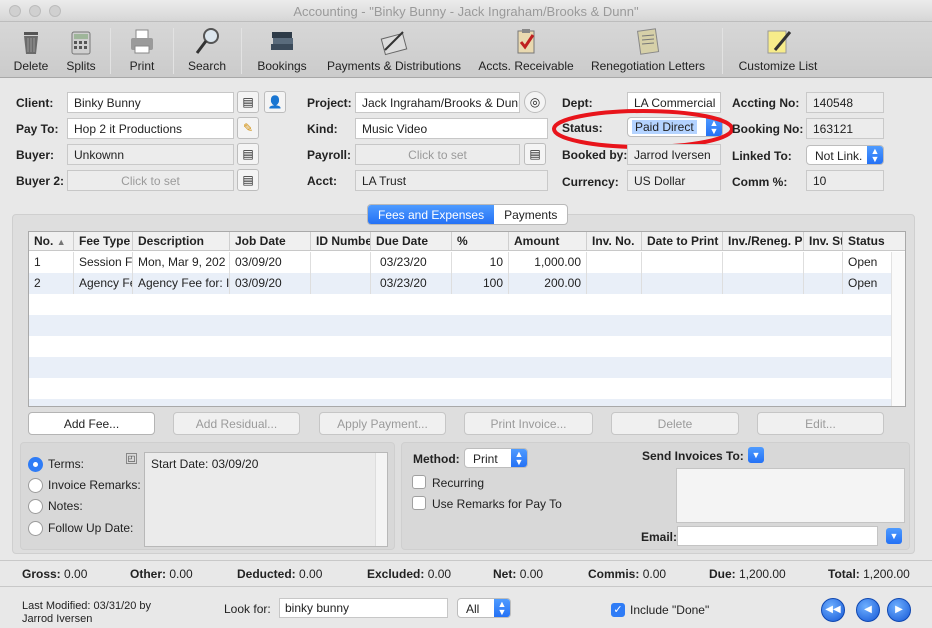  I want to click on invoice-remarks-radio, so click(35, 485).